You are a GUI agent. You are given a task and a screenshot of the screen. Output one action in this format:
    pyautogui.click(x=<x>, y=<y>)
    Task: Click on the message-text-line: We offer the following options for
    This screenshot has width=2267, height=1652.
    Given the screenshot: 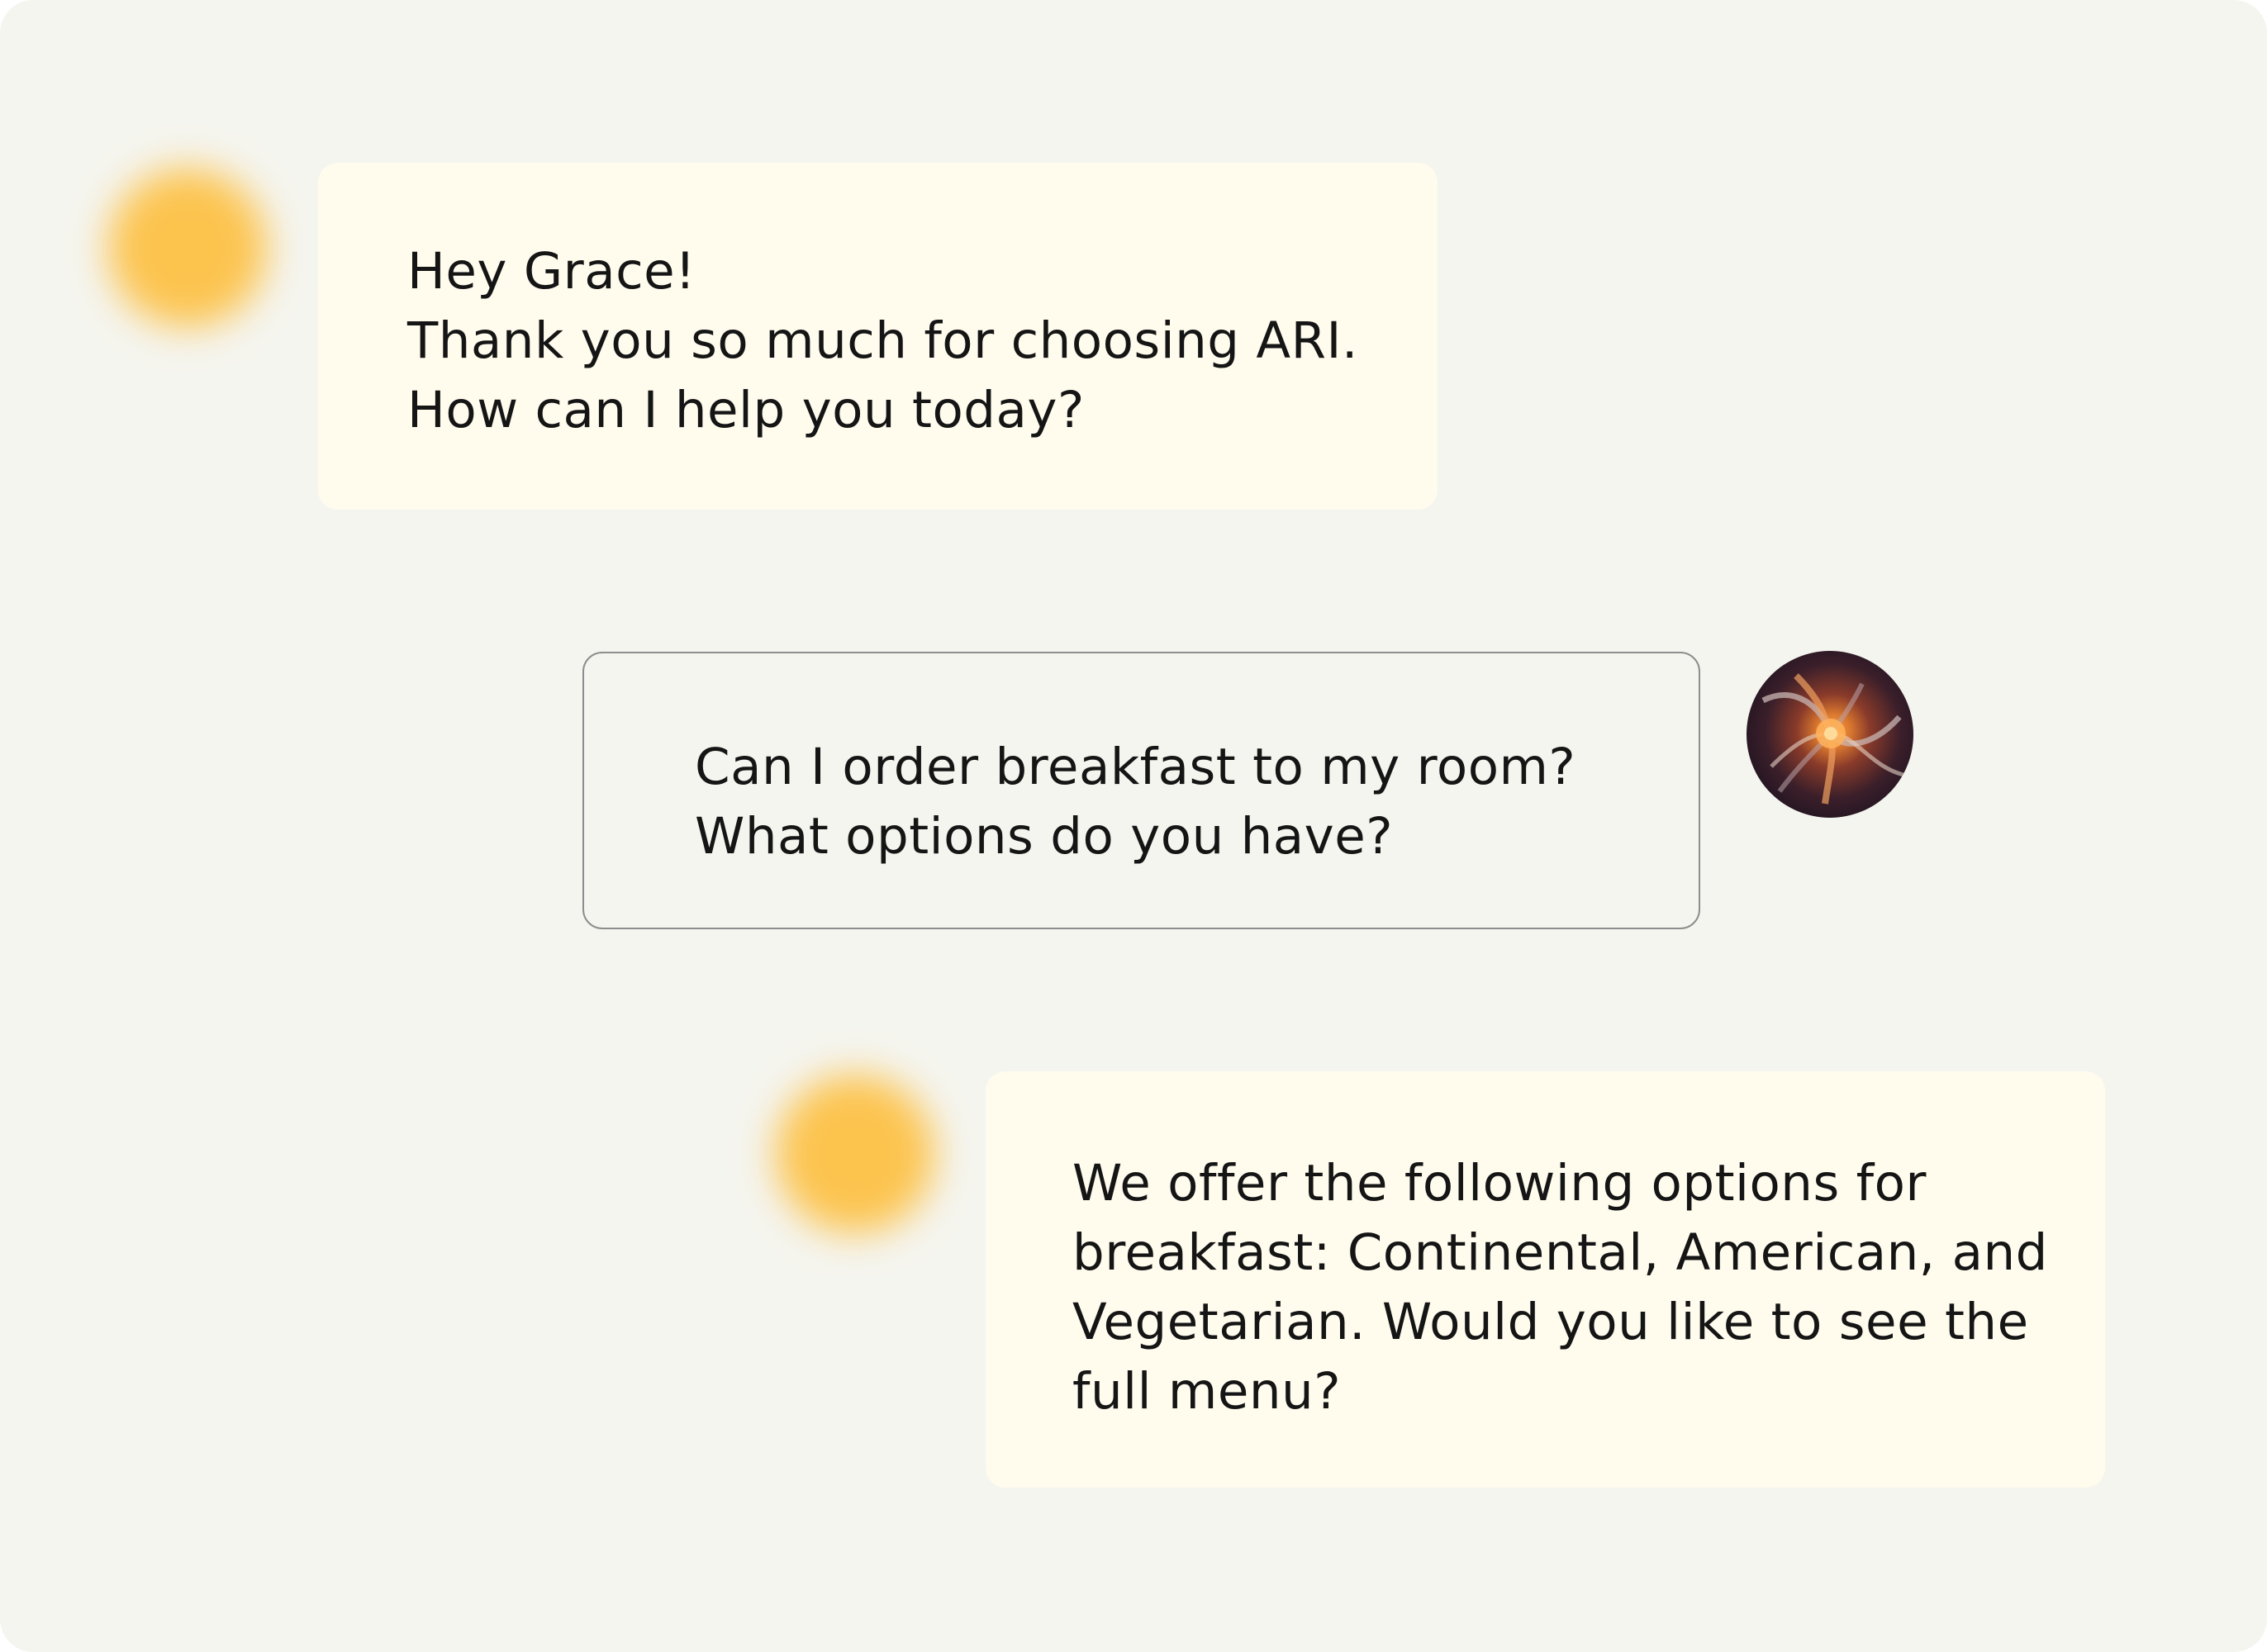 What is the action you would take?
    pyautogui.click(x=1499, y=1183)
    